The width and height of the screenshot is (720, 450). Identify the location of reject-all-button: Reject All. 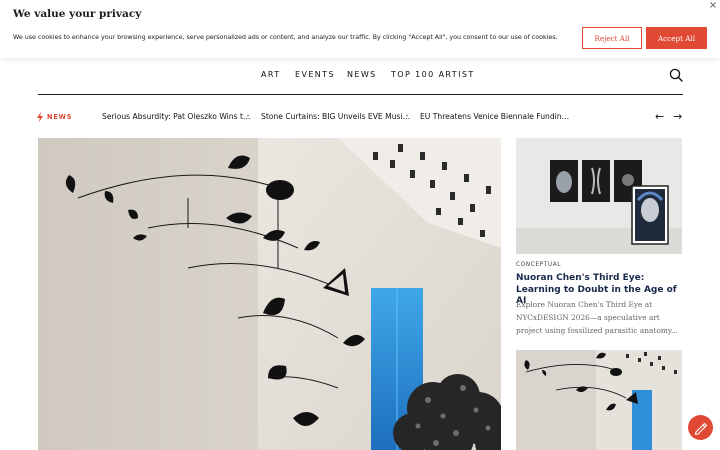
(612, 38).